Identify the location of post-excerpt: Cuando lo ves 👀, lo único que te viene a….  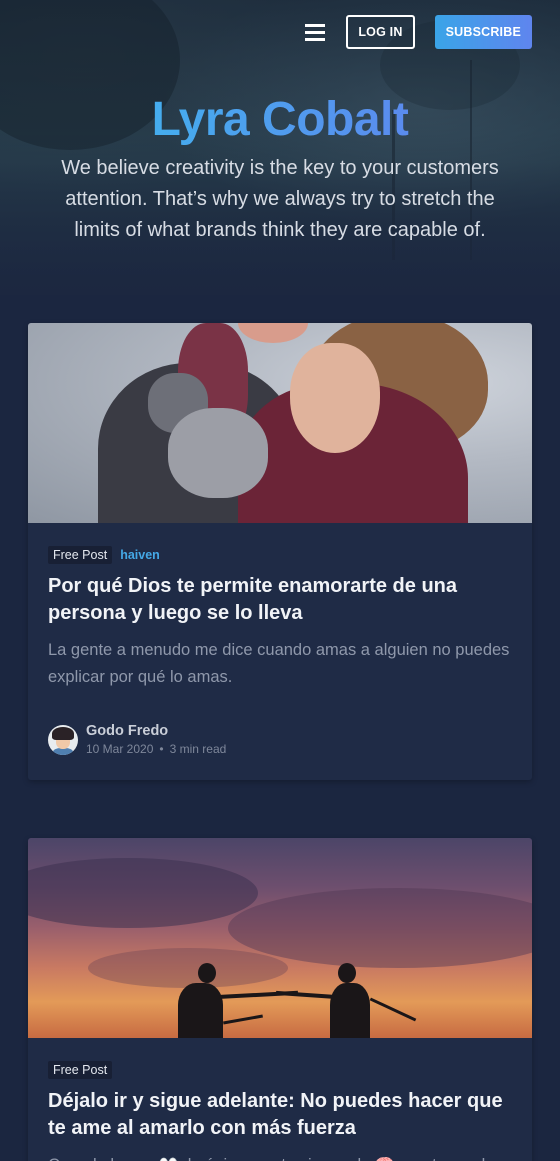
(280, 1156).